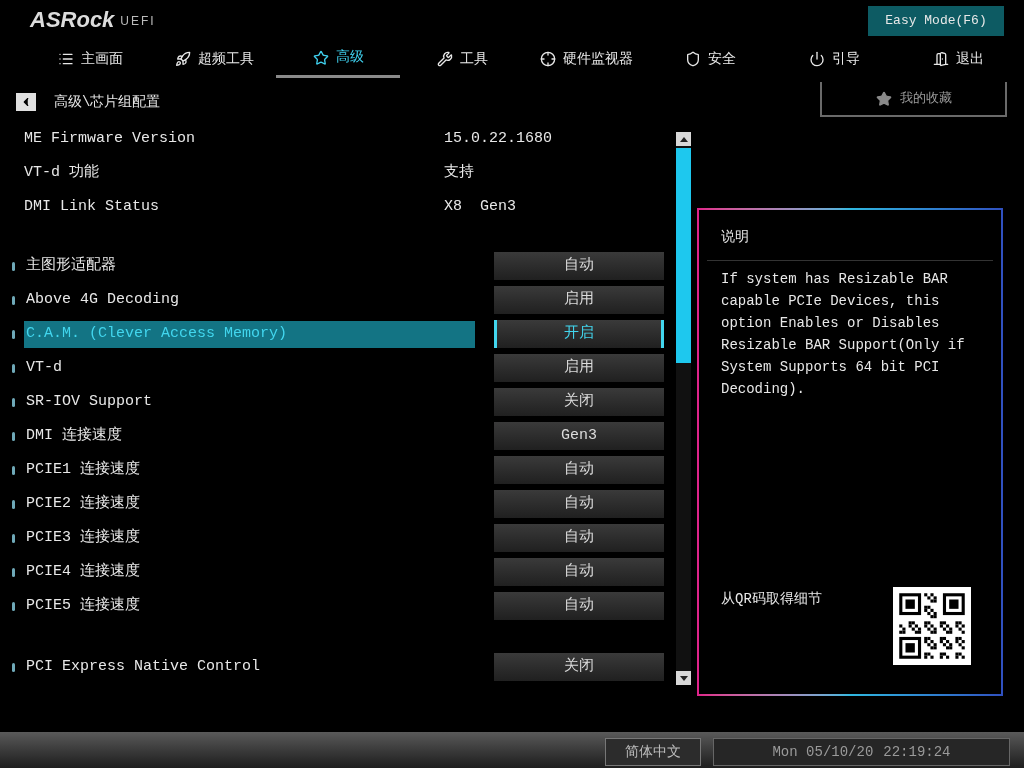 This screenshot has height=768, width=1024. Describe the element at coordinates (72, 20) in the screenshot. I see `logo: ASRock` at that location.